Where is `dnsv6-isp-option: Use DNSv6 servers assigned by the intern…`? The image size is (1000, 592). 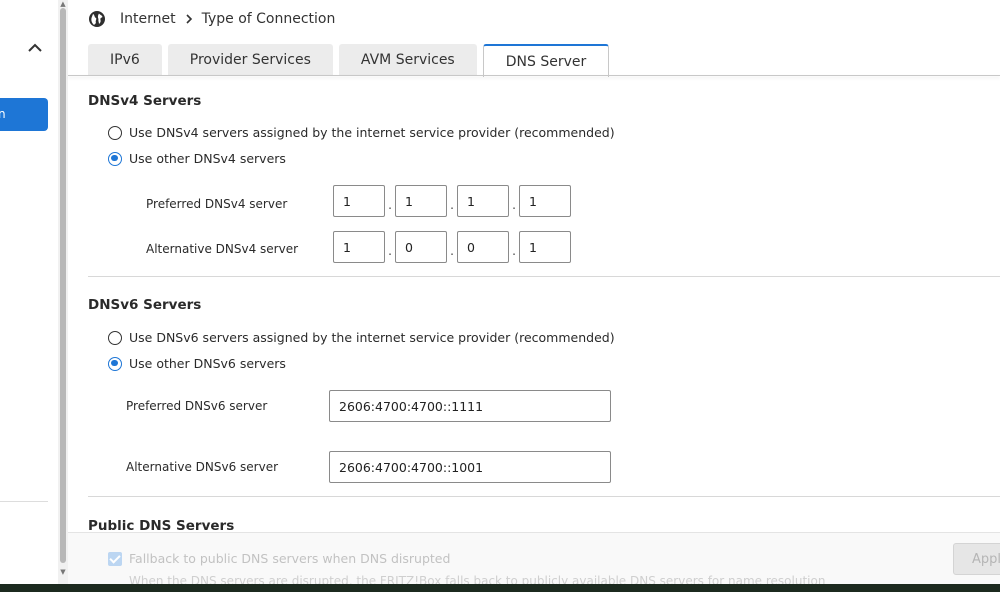 dnsv6-isp-option: Use DNSv6 servers assigned by the intern… is located at coordinates (361, 337).